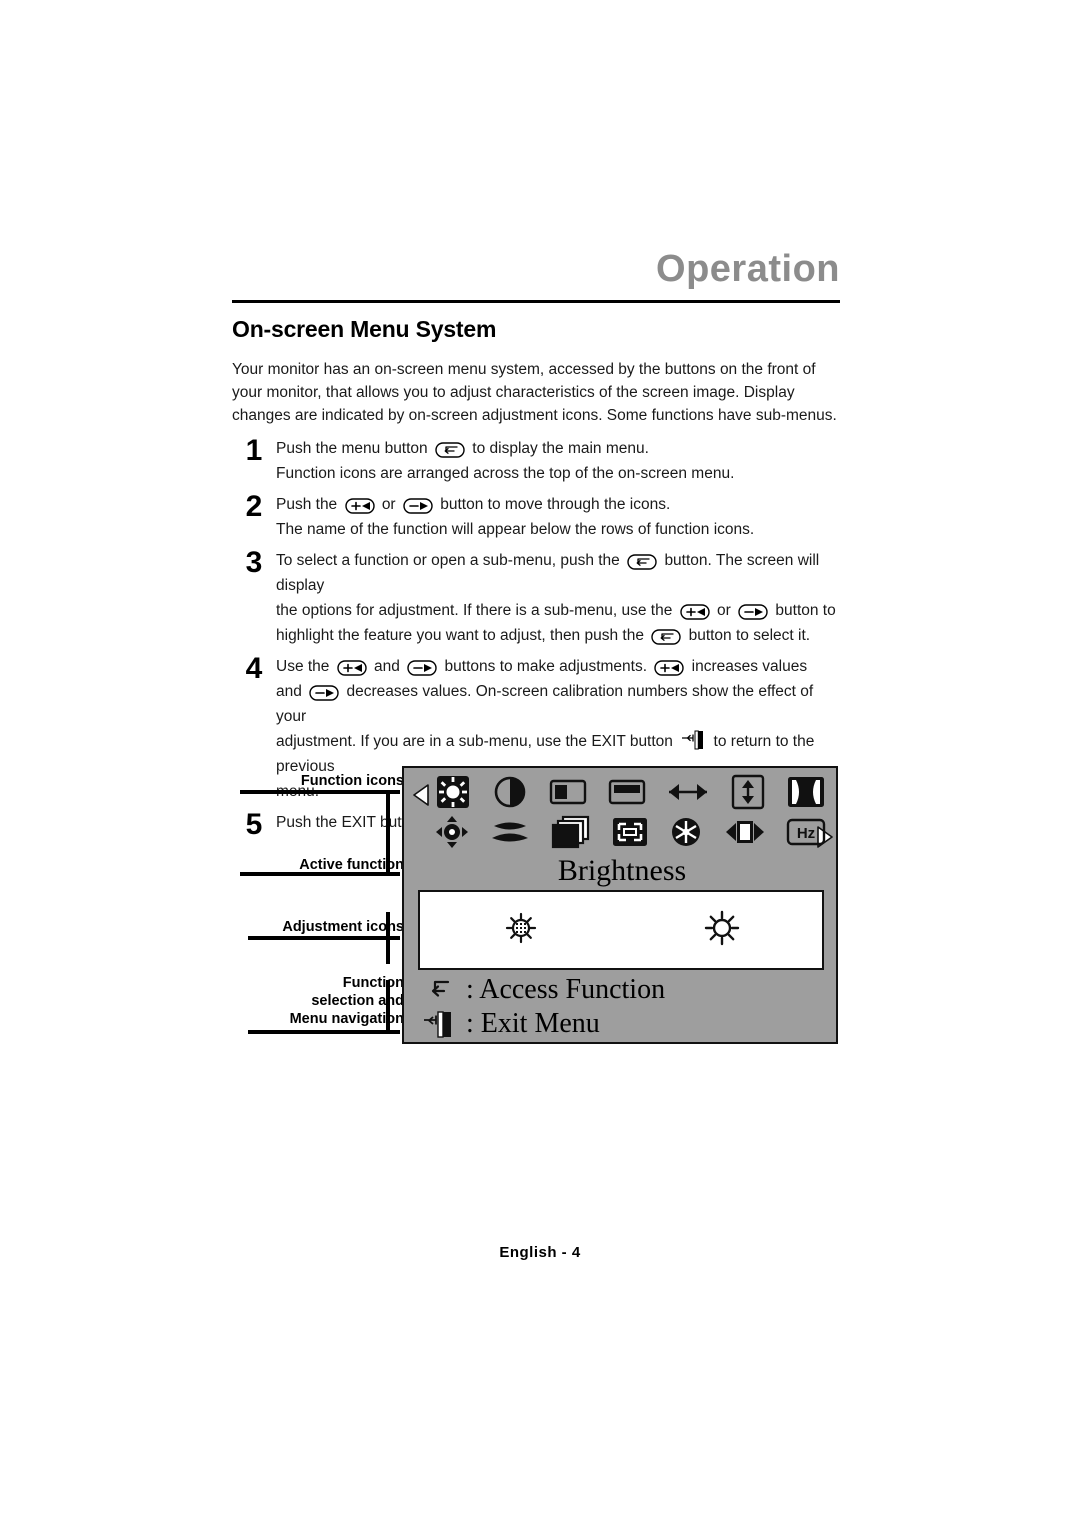 The width and height of the screenshot is (1080, 1528). I want to click on v-size-icon, so click(748, 792).